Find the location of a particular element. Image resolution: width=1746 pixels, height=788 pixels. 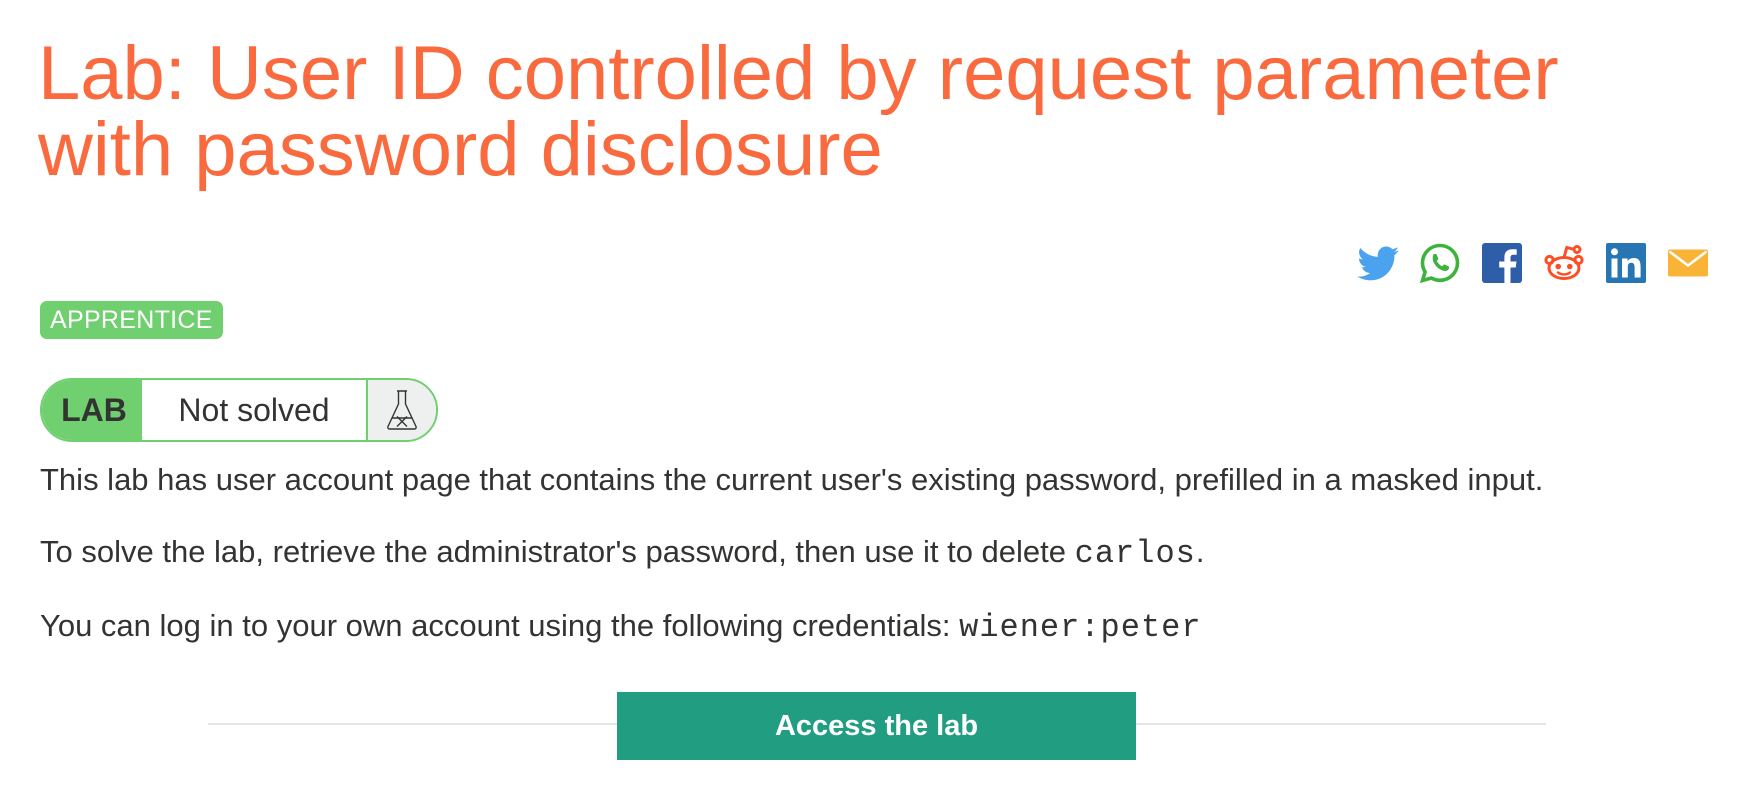

facebook-icon is located at coordinates (1502, 263).